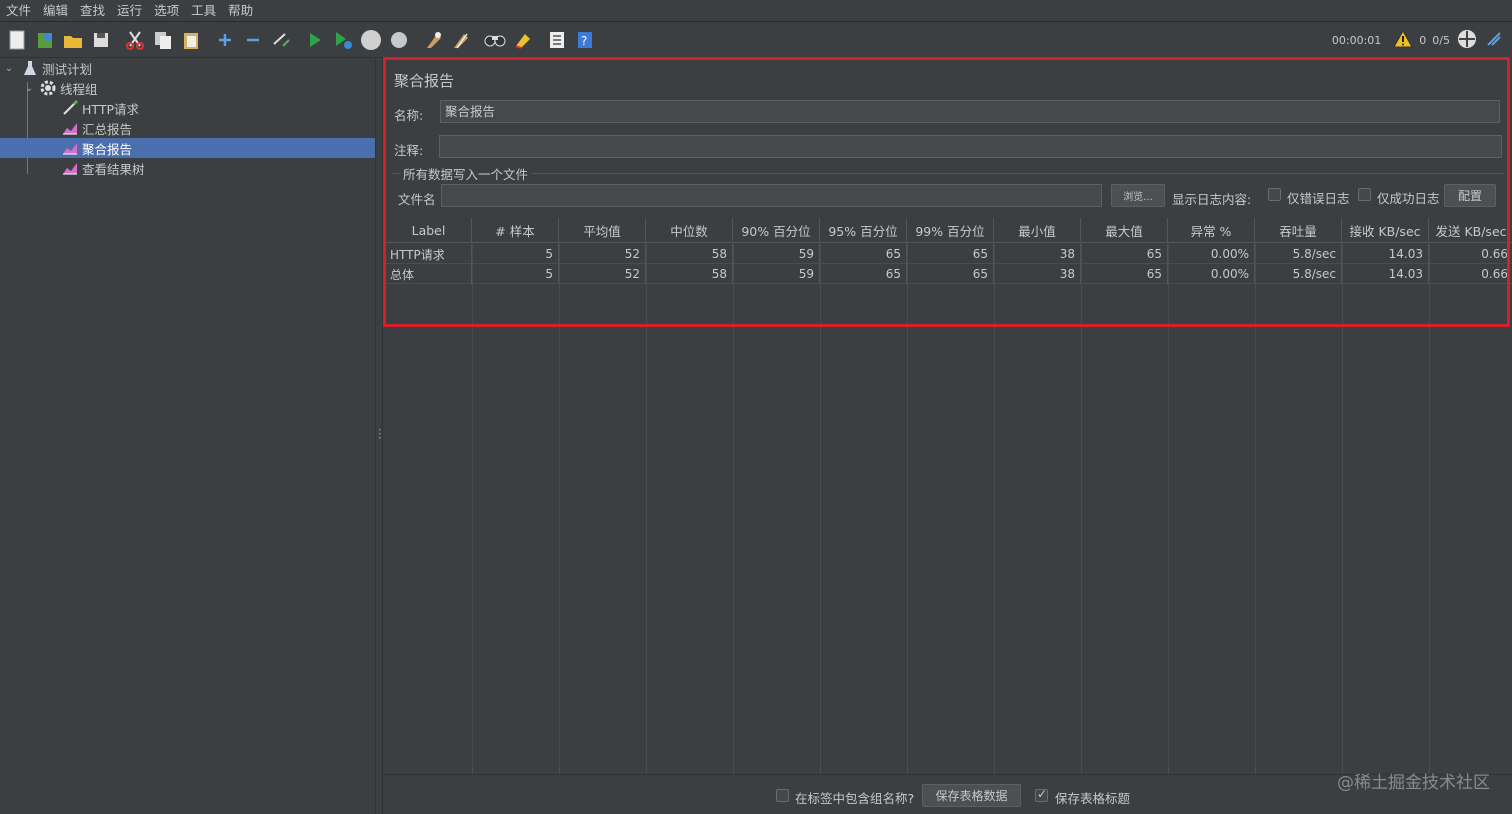 This screenshot has height=814, width=1512. I want to click on tree-item-http-request: HTTP请求, so click(187, 108).